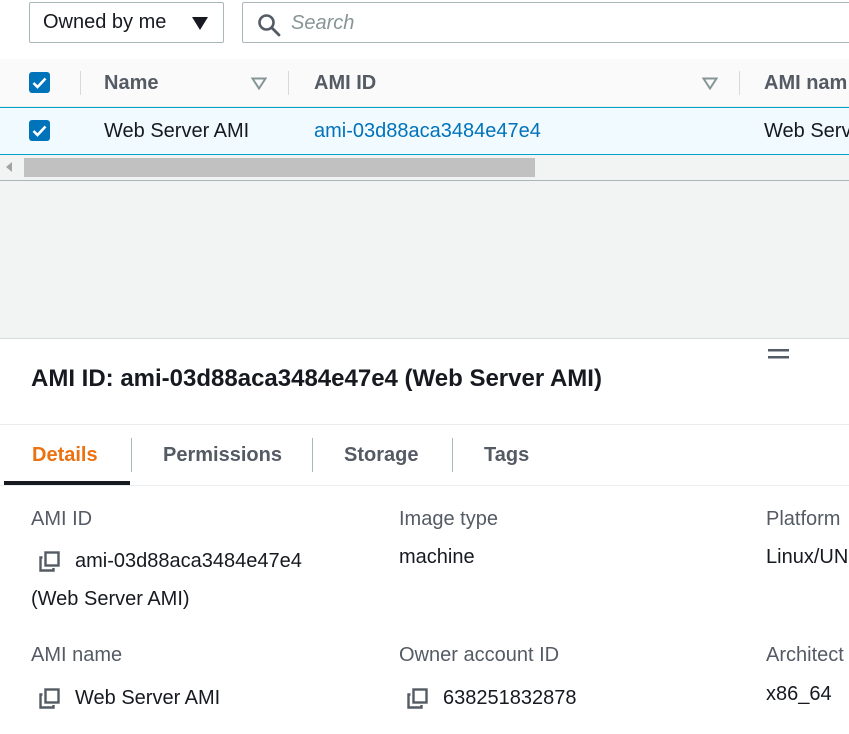 The width and height of the screenshot is (849, 734). I want to click on row-checkbox, so click(39, 130).